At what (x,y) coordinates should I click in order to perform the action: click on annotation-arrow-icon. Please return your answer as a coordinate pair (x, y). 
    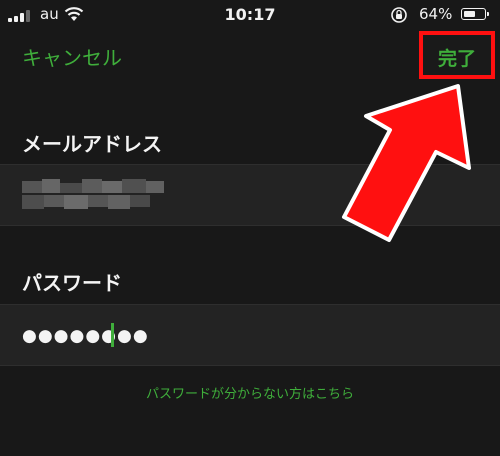
    Looking at the image, I should click on (406, 163).